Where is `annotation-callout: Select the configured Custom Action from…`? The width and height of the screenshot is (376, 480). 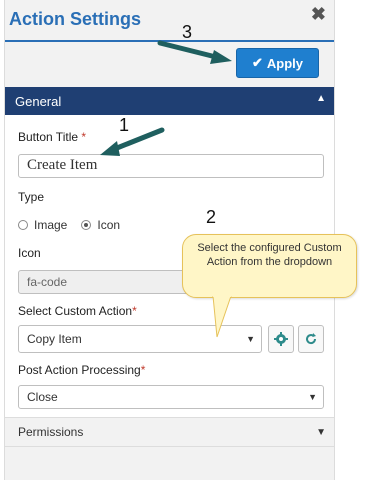
annotation-callout: Select the configured Custom Action from… is located at coordinates (269, 266).